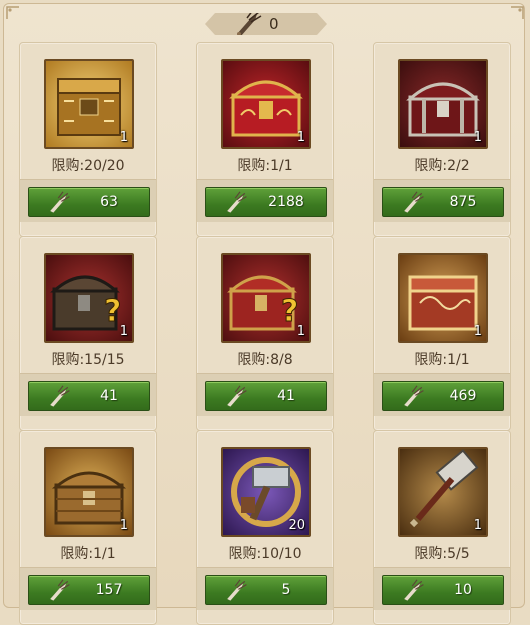 This screenshot has width=530, height=625. What do you see at coordinates (463, 590) in the screenshot?
I see `item-price: 10` at bounding box center [463, 590].